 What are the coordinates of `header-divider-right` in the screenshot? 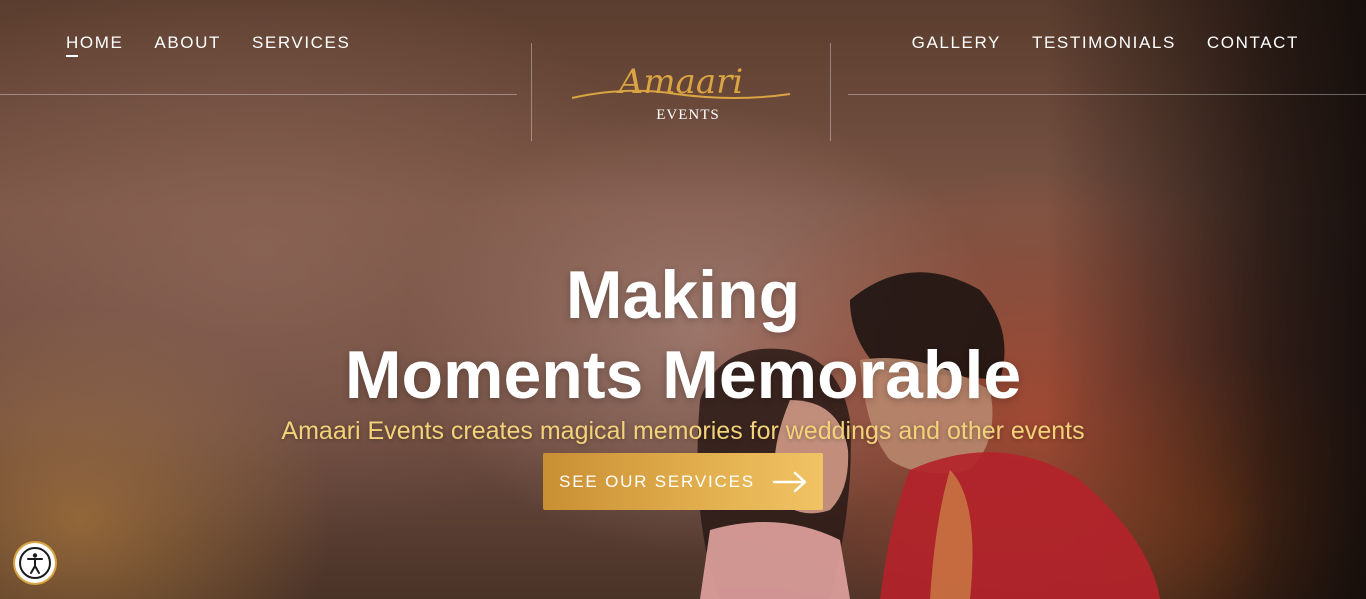 It's located at (1107, 94).